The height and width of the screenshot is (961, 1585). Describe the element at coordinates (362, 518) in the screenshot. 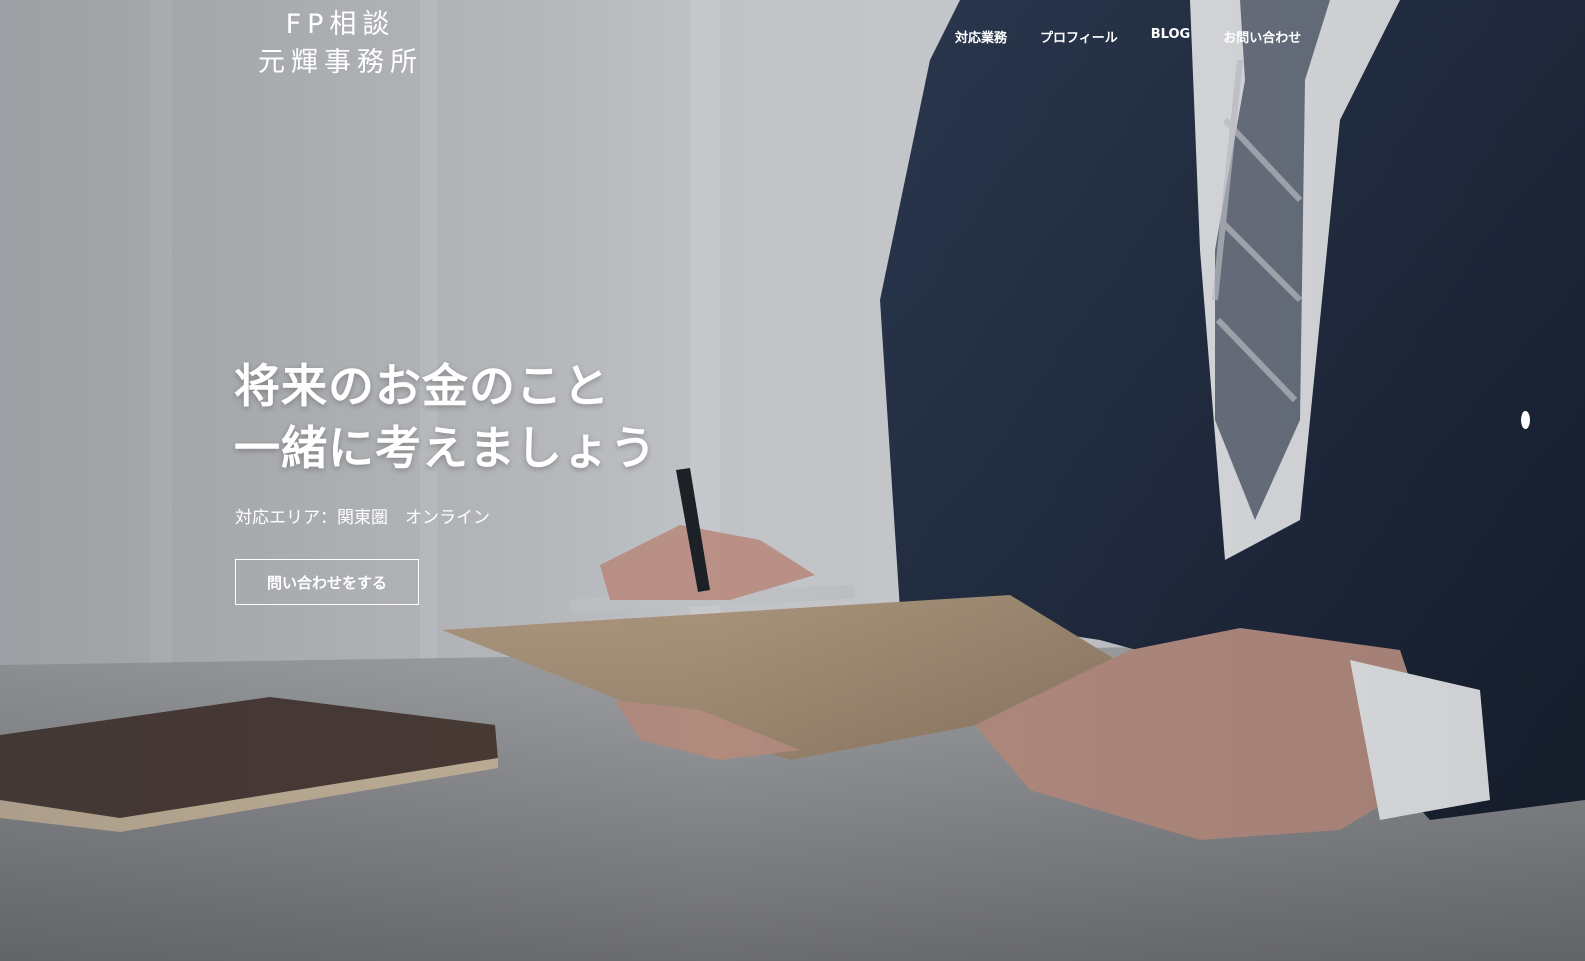

I see `service-area-text: 対応エリア：関東圏 オンライン` at that location.